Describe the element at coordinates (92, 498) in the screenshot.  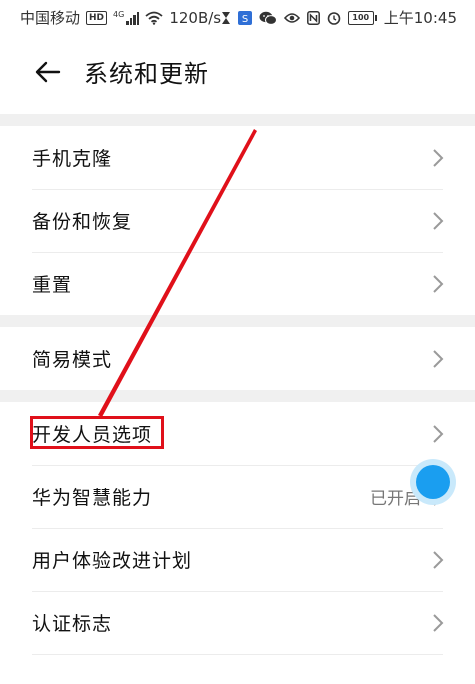
I see `settings-item-label: 华为智慧能力` at that location.